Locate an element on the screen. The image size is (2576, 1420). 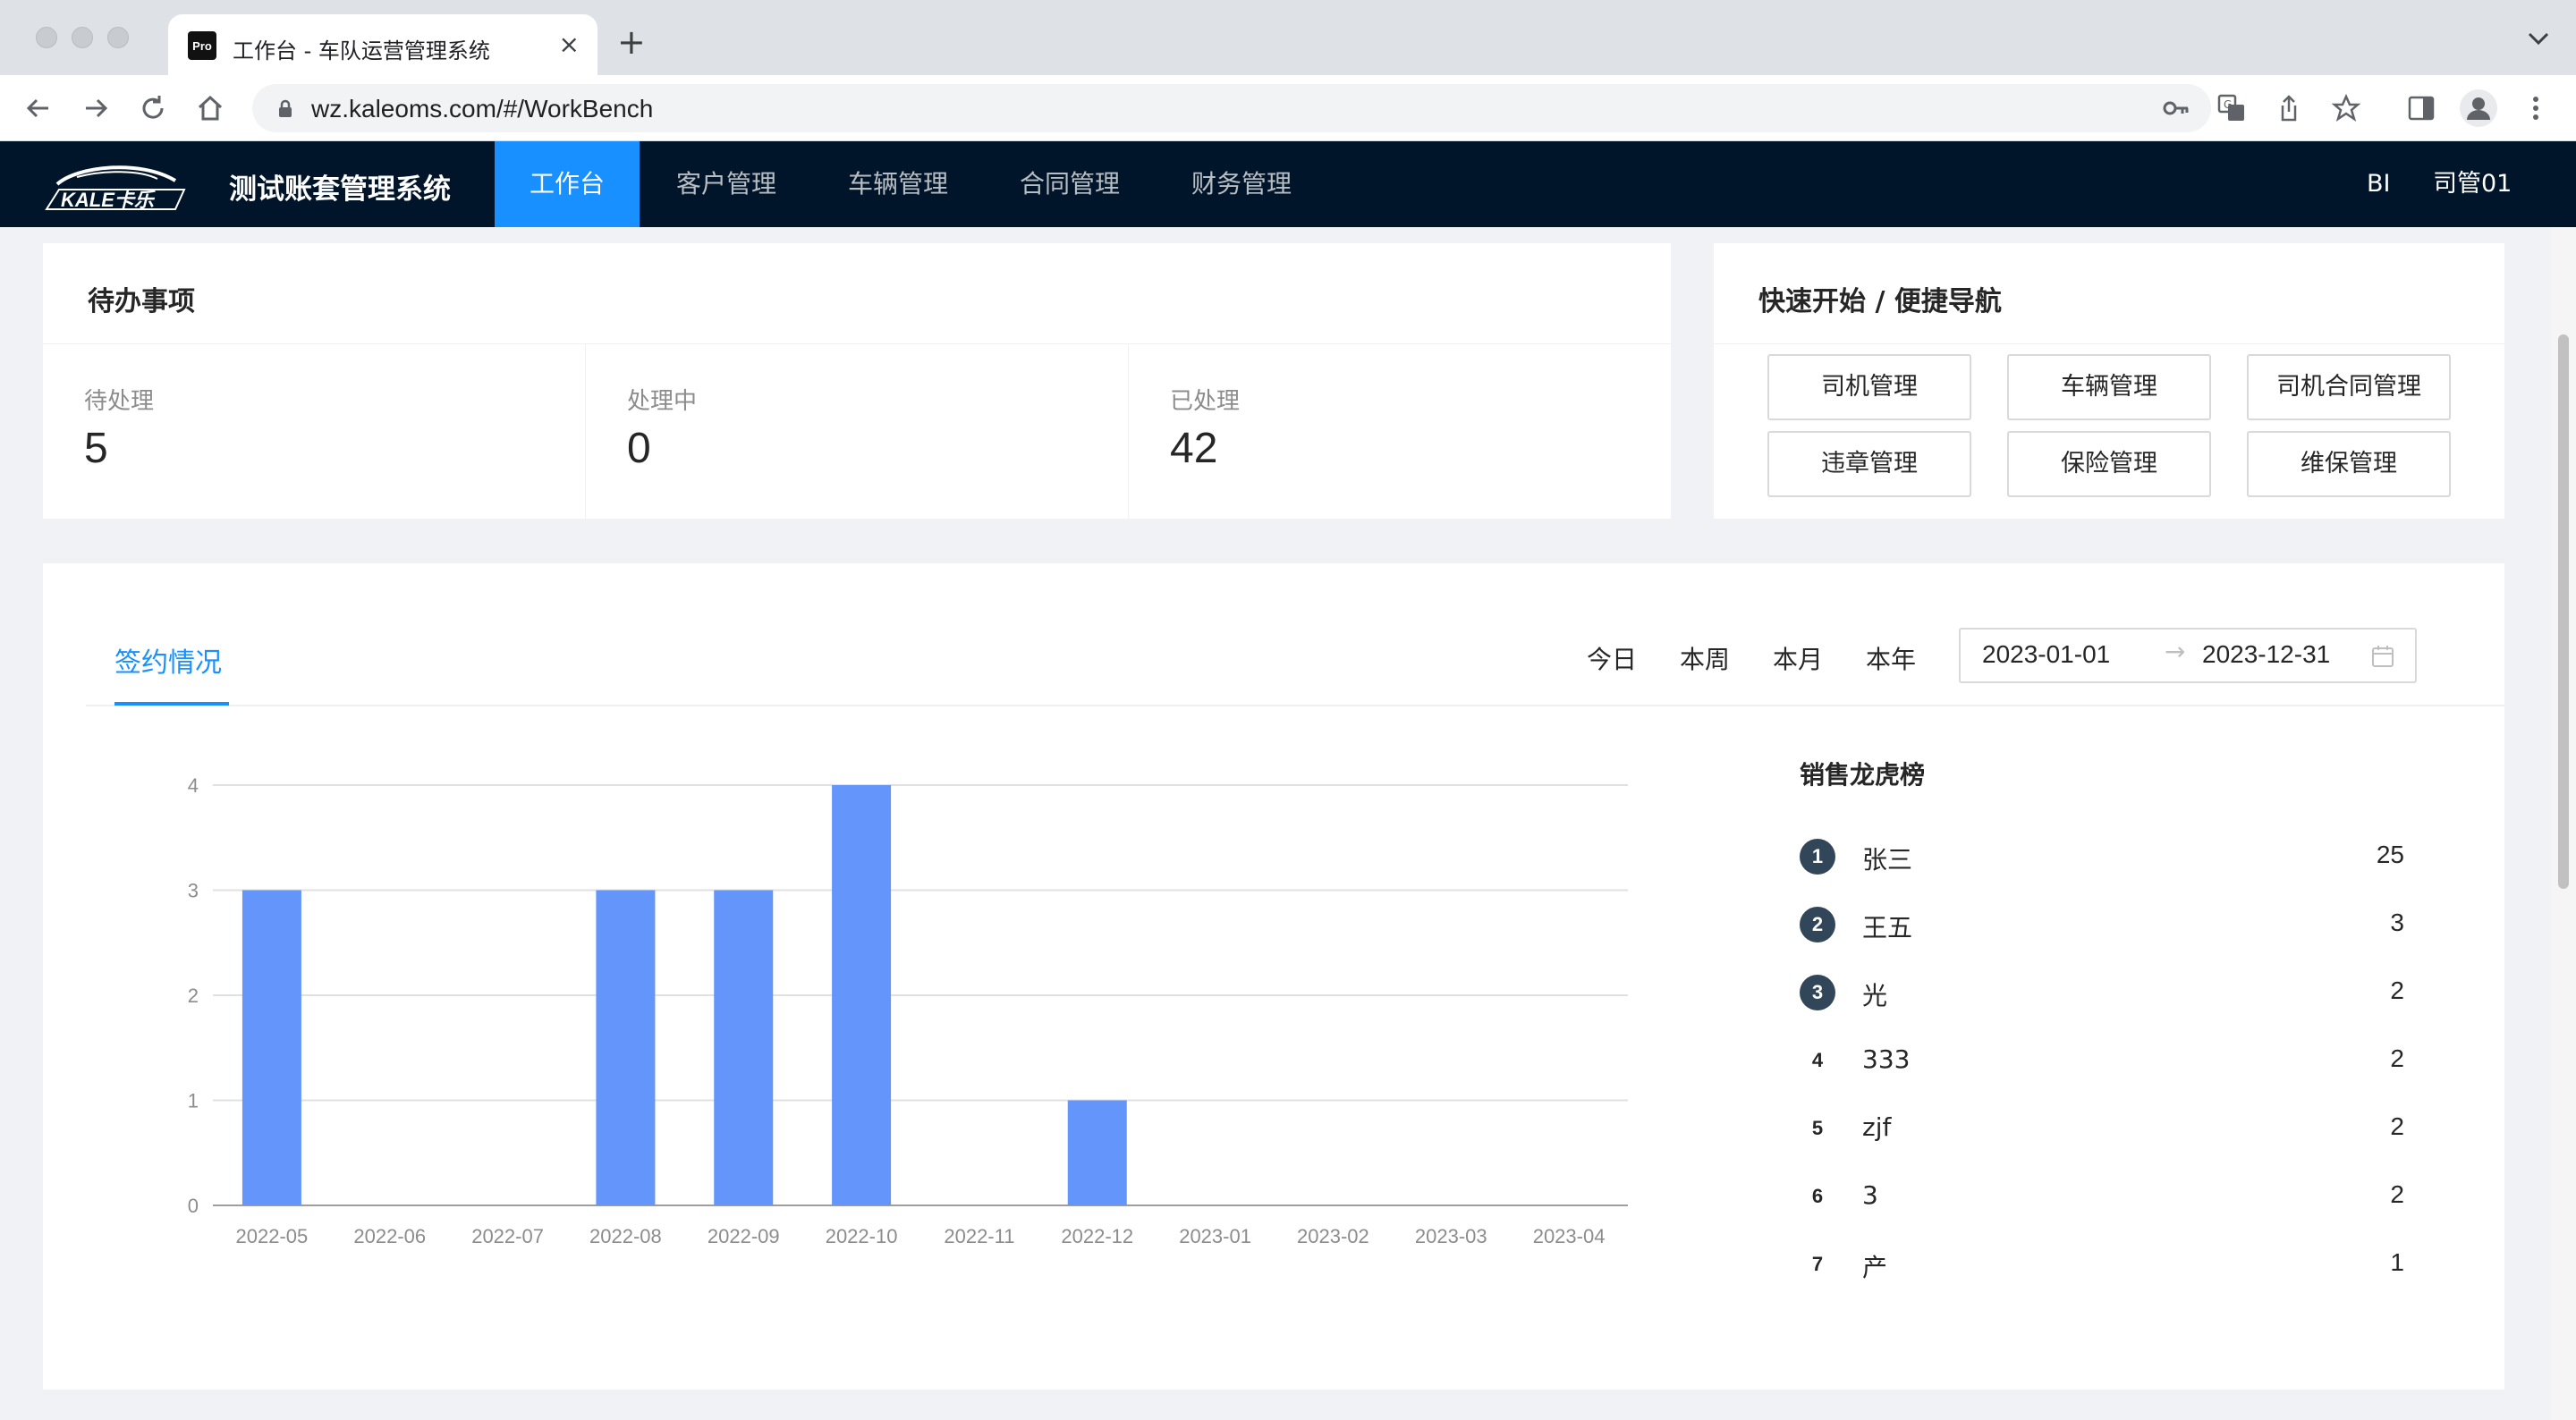
quick-maintenance-button: 维保管理 is located at coordinates (2349, 464).